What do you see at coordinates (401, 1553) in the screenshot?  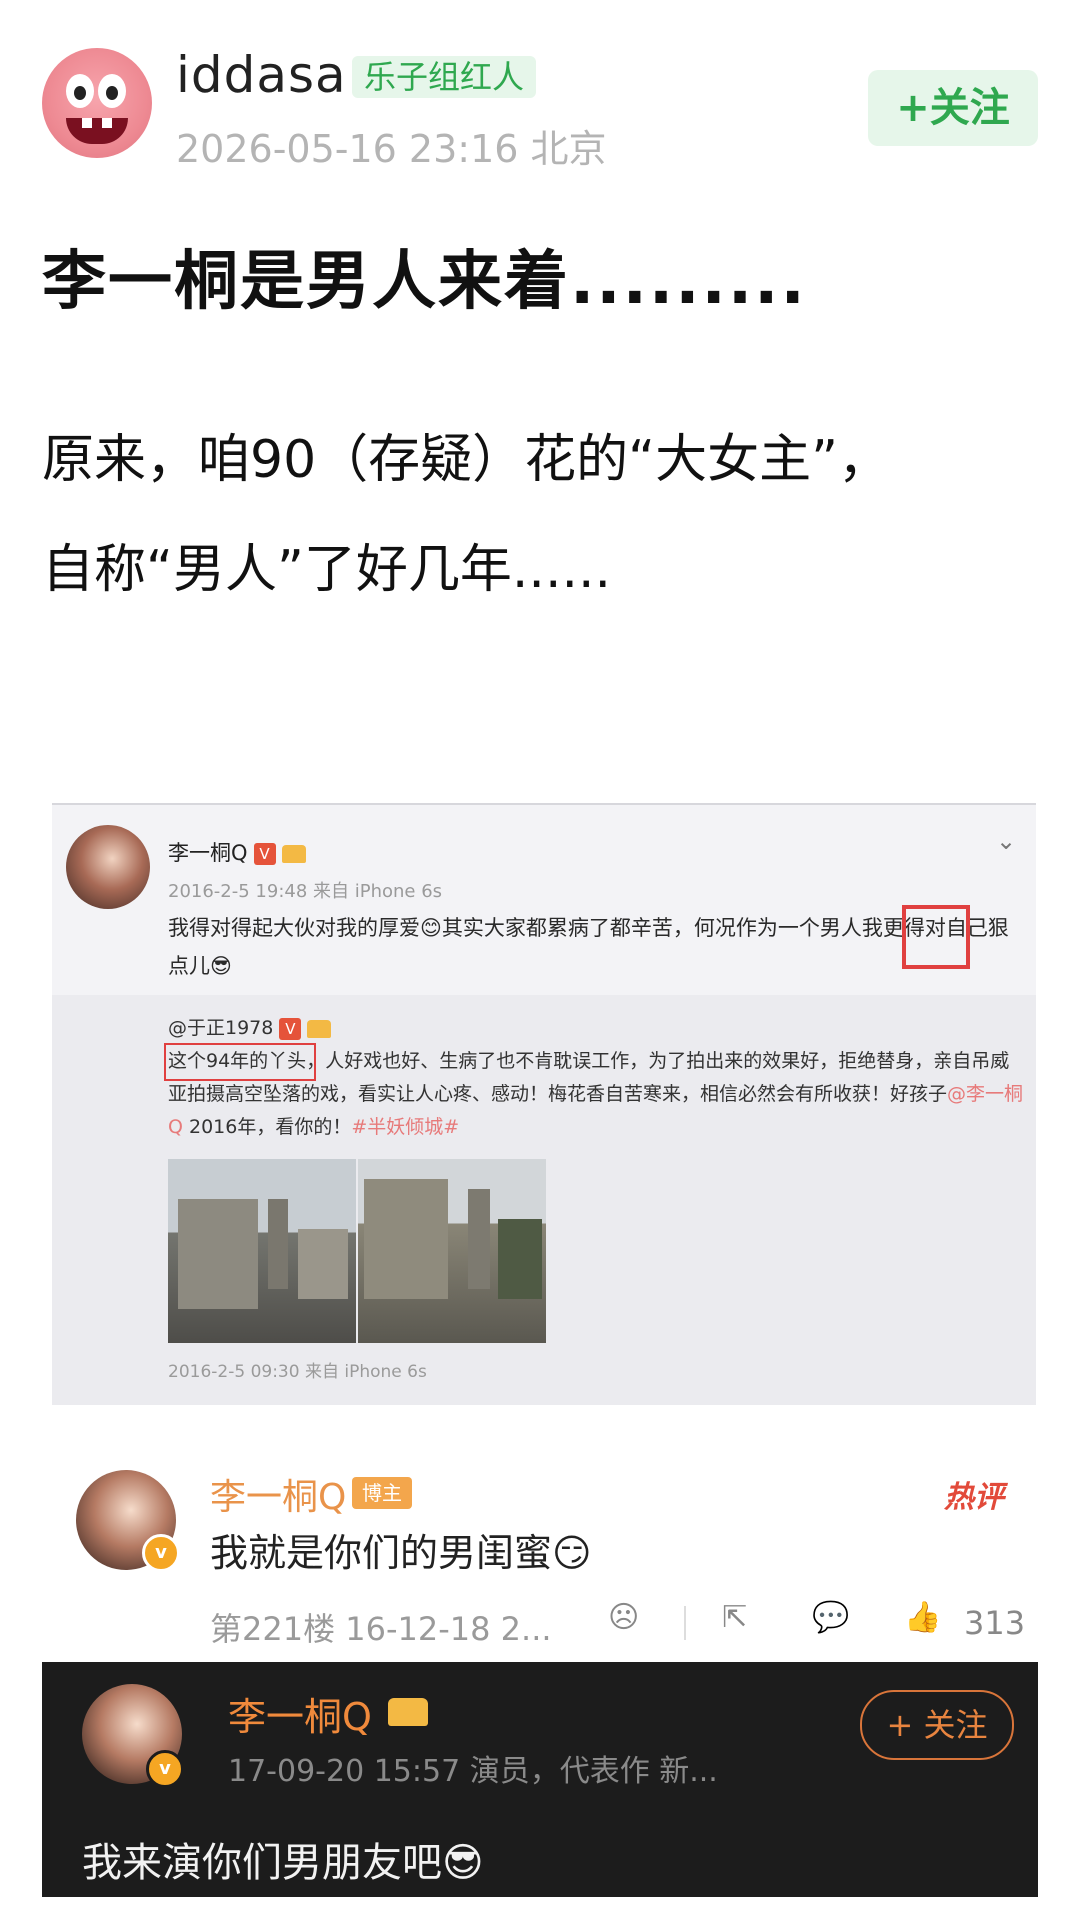 I see `comment-text: 我就是你们的男闺蜜😏` at bounding box center [401, 1553].